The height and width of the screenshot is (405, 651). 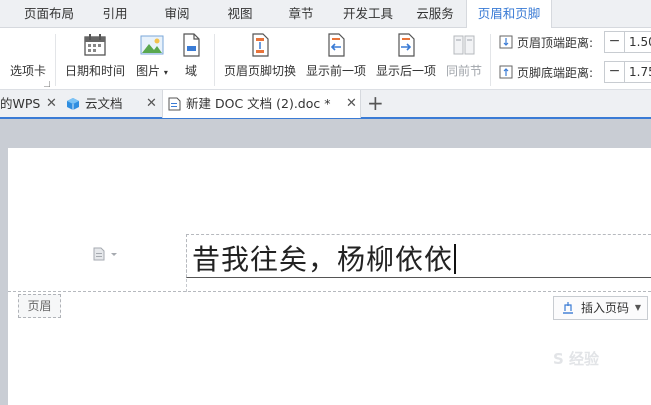 What do you see at coordinates (190, 71) in the screenshot?
I see `field-label: 域` at bounding box center [190, 71].